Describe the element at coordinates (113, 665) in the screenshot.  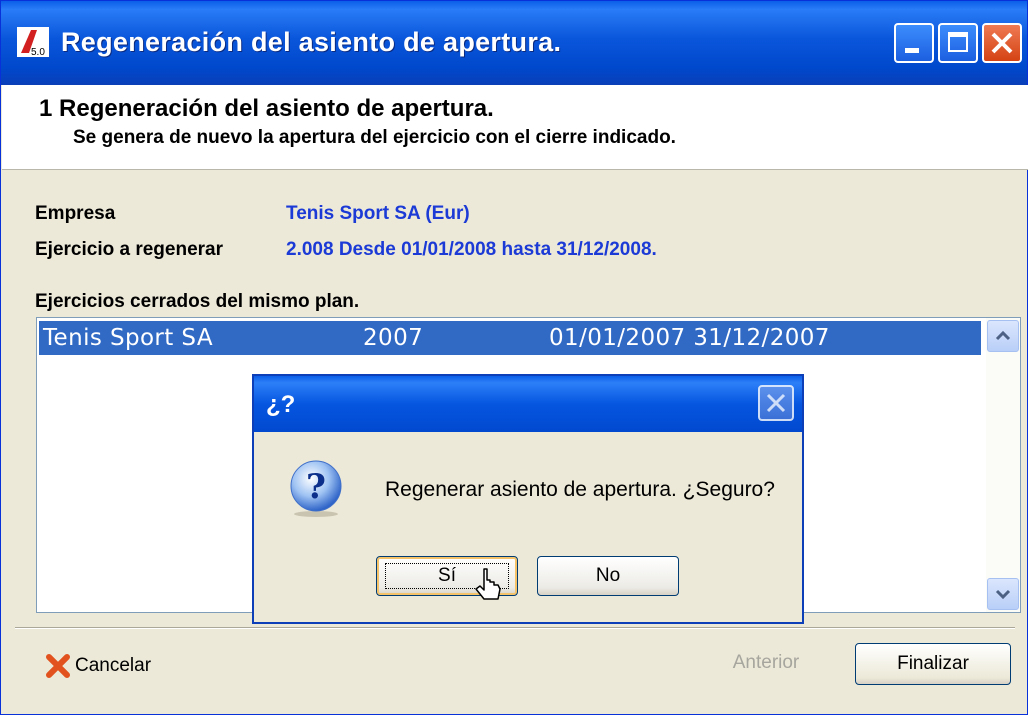
I see `cancel-label: Cancelar` at that location.